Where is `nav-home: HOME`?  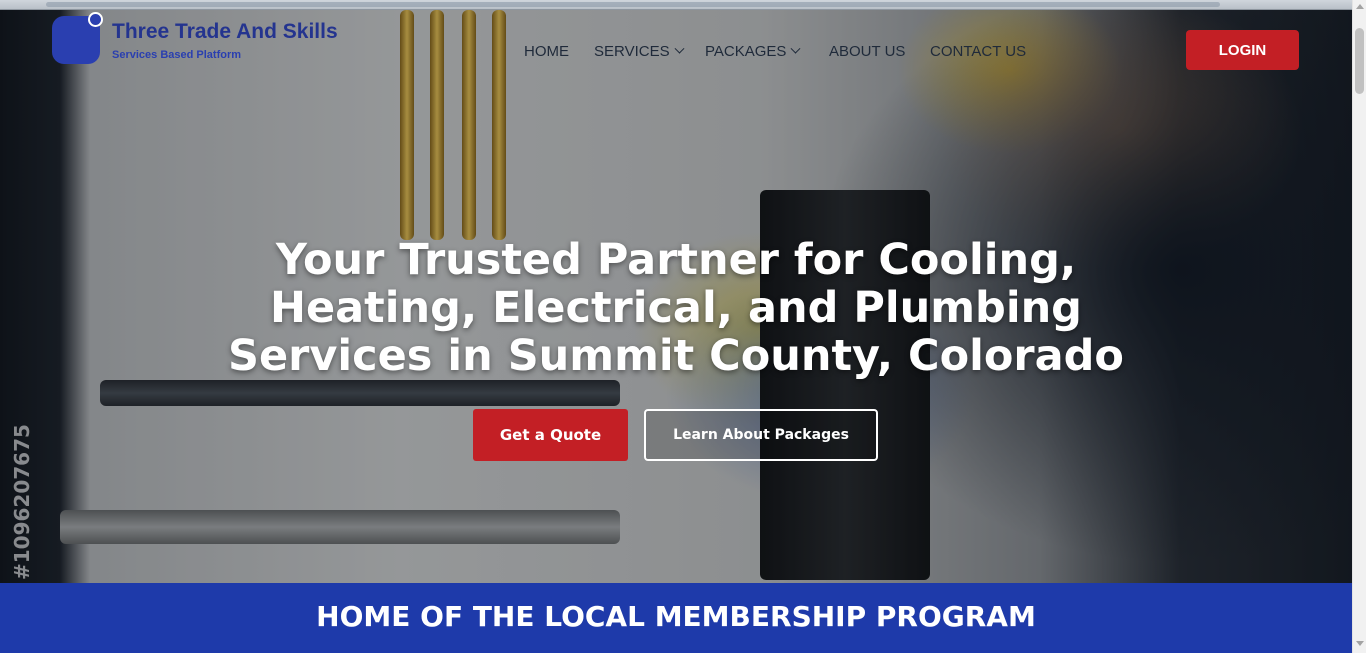
nav-home: HOME is located at coordinates (546, 51).